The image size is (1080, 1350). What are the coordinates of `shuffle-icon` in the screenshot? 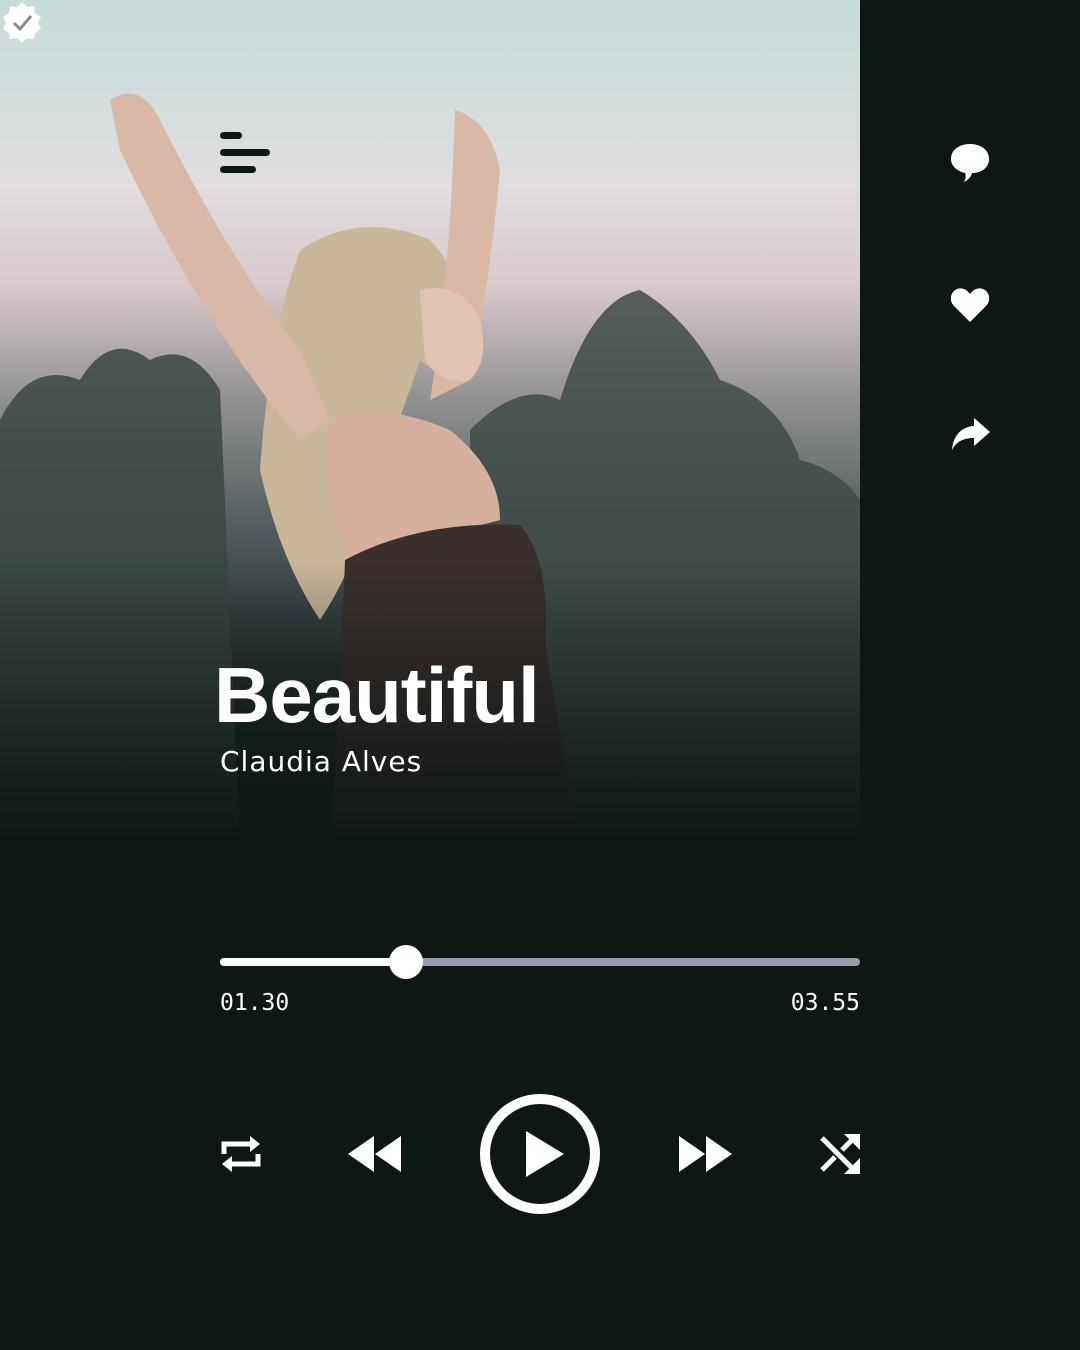 It's located at (840, 1154).